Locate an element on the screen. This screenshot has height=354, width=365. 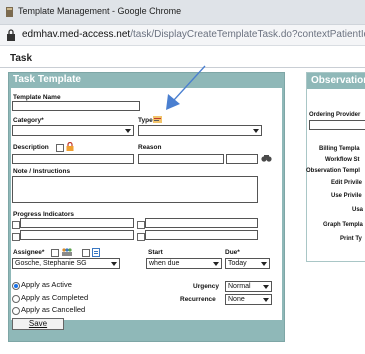
observation-template-label: Observation Templ is located at coordinates (333, 171).